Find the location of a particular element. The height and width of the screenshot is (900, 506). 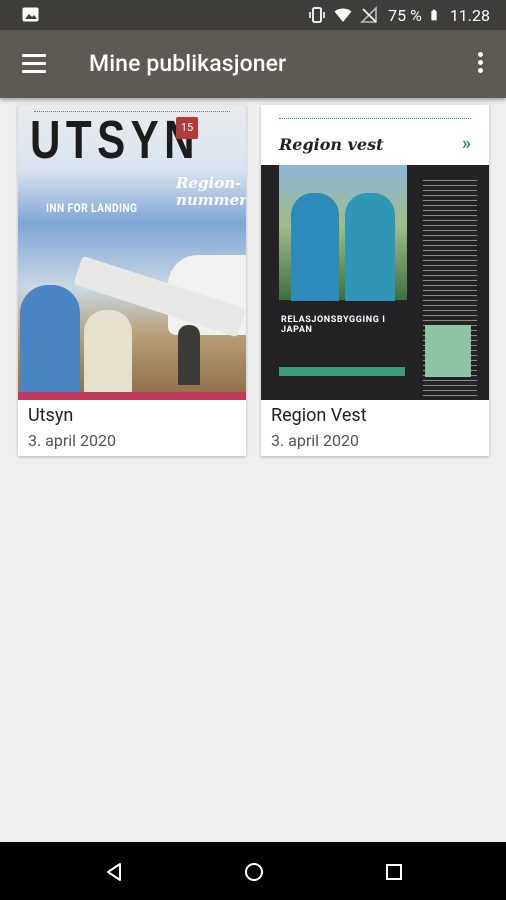

publication-title: Utsyn is located at coordinates (51, 415).